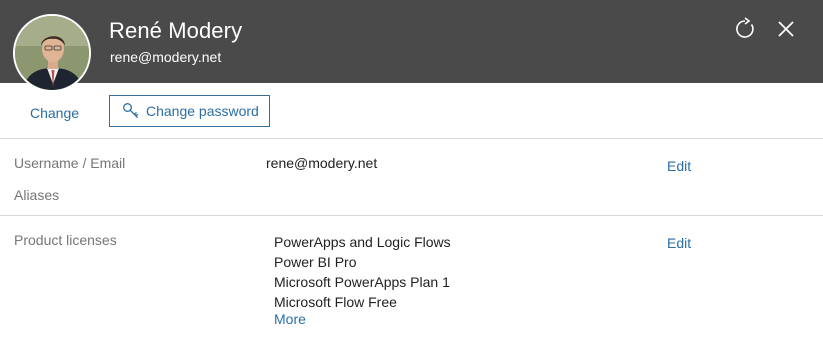  Describe the element at coordinates (322, 163) in the screenshot. I see `username-value: rene@modery.net` at that location.